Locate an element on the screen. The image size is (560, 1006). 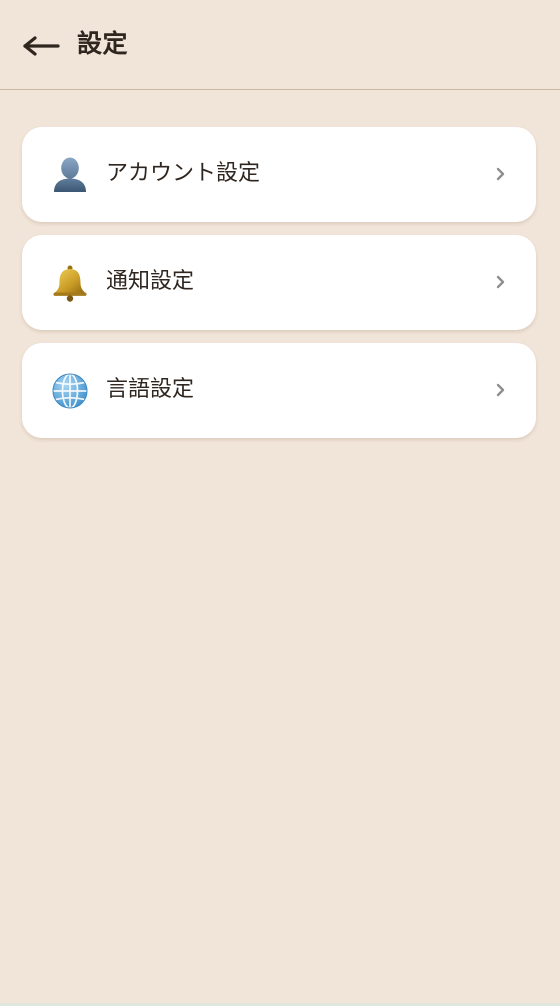
globe-icon is located at coordinates (70, 391).